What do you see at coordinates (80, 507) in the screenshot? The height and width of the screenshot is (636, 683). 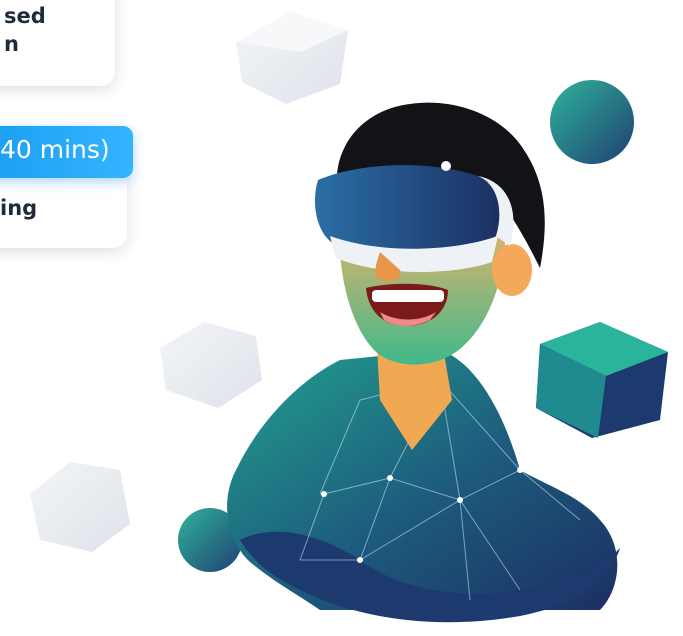 I see `cube-pale-bottom` at bounding box center [80, 507].